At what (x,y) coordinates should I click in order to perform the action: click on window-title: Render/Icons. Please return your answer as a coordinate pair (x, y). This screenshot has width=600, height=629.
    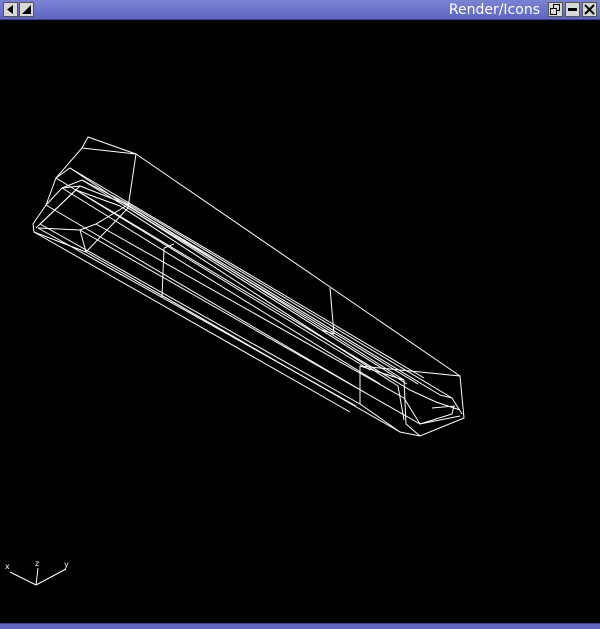
    Looking at the image, I should click on (494, 10).